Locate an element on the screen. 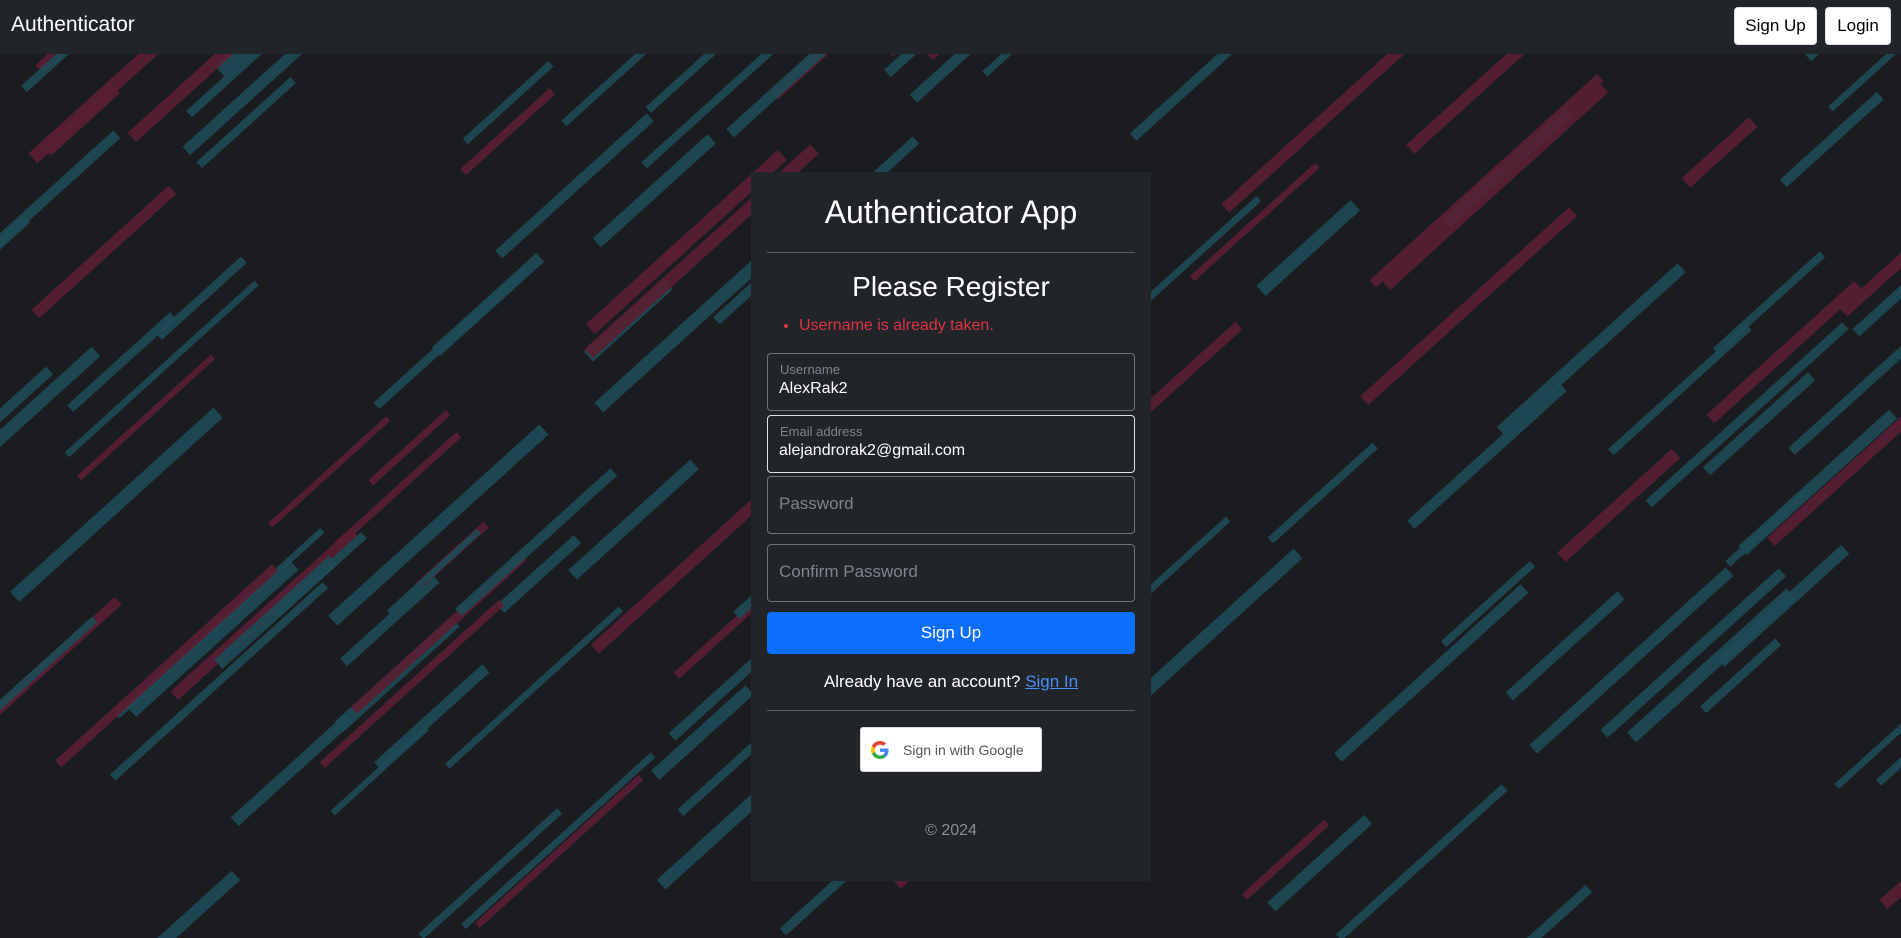 The height and width of the screenshot is (938, 1901). username-field: Username is located at coordinates (953, 382).